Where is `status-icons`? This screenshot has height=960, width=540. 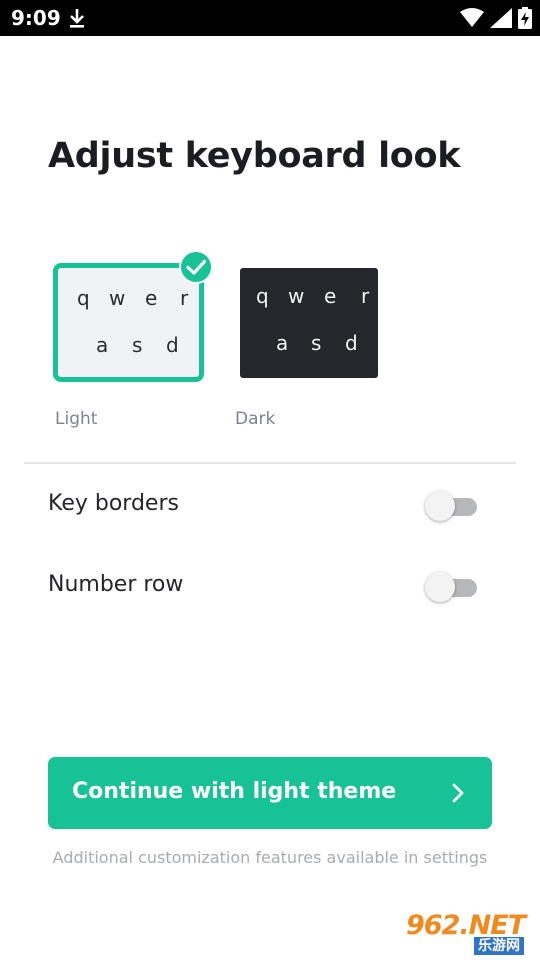 status-icons is located at coordinates (496, 18).